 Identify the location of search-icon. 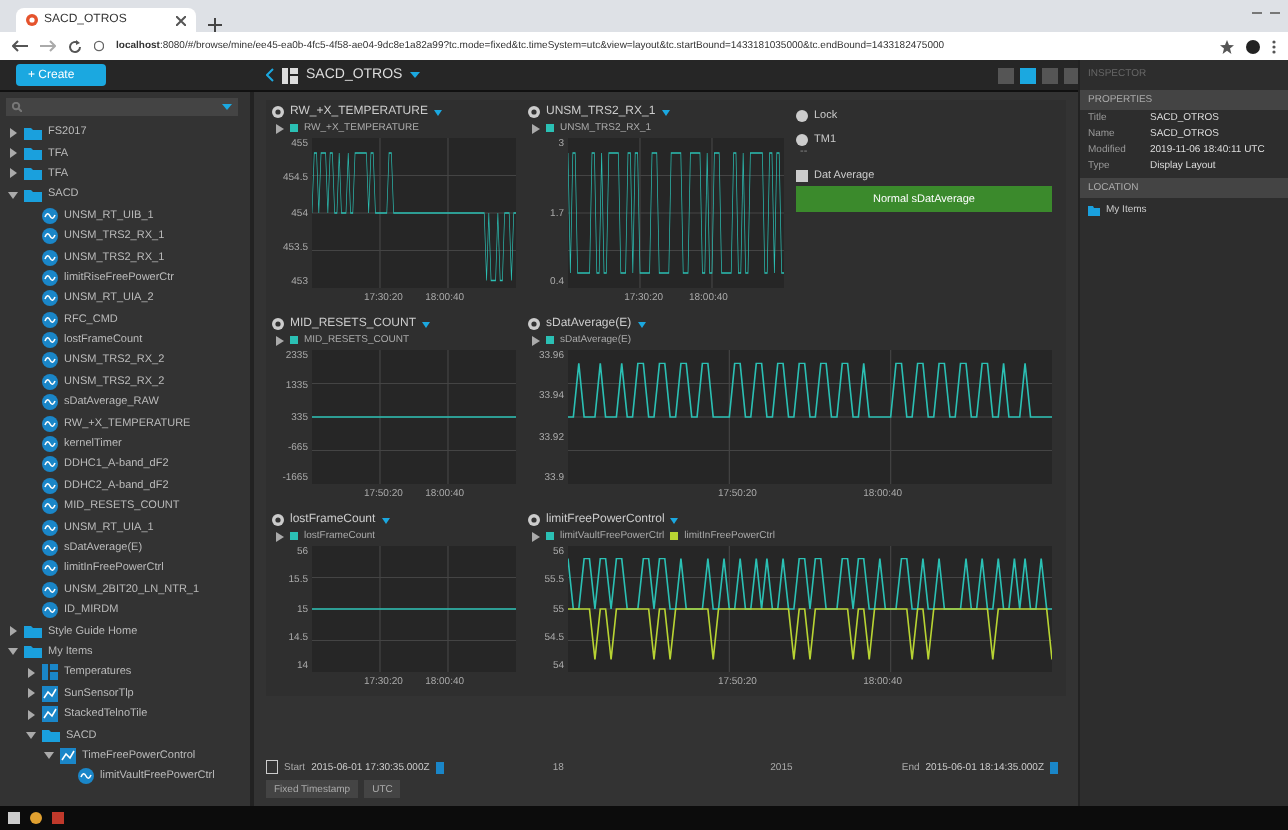
(17, 107).